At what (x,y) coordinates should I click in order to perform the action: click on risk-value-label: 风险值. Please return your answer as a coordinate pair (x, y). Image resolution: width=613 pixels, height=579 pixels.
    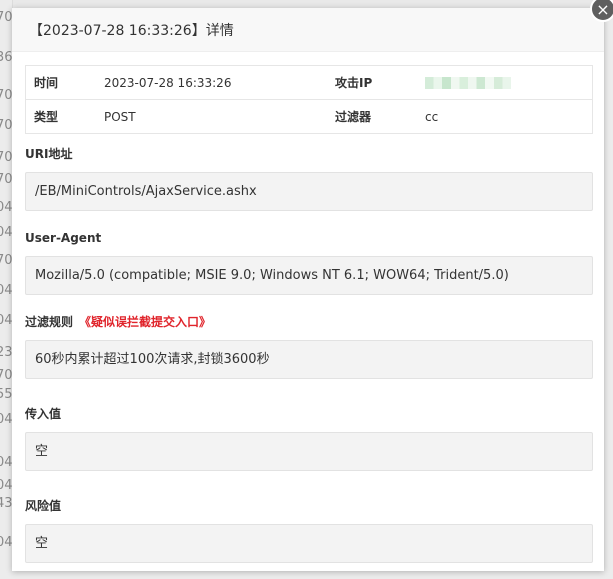
    Looking at the image, I should click on (43, 506).